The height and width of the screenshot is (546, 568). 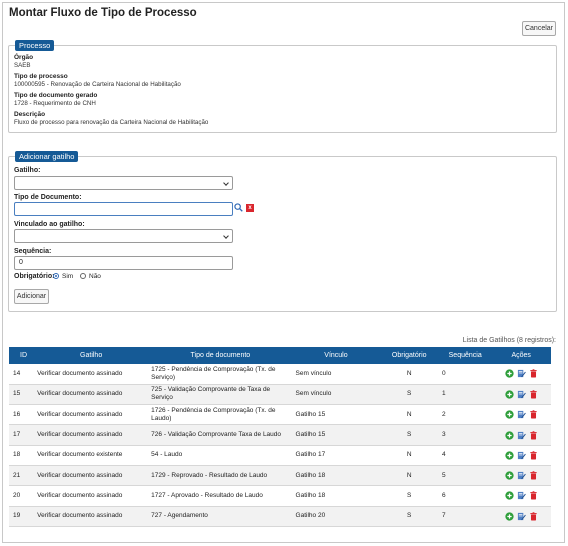 What do you see at coordinates (123, 236) in the screenshot?
I see `vinculado-select` at bounding box center [123, 236].